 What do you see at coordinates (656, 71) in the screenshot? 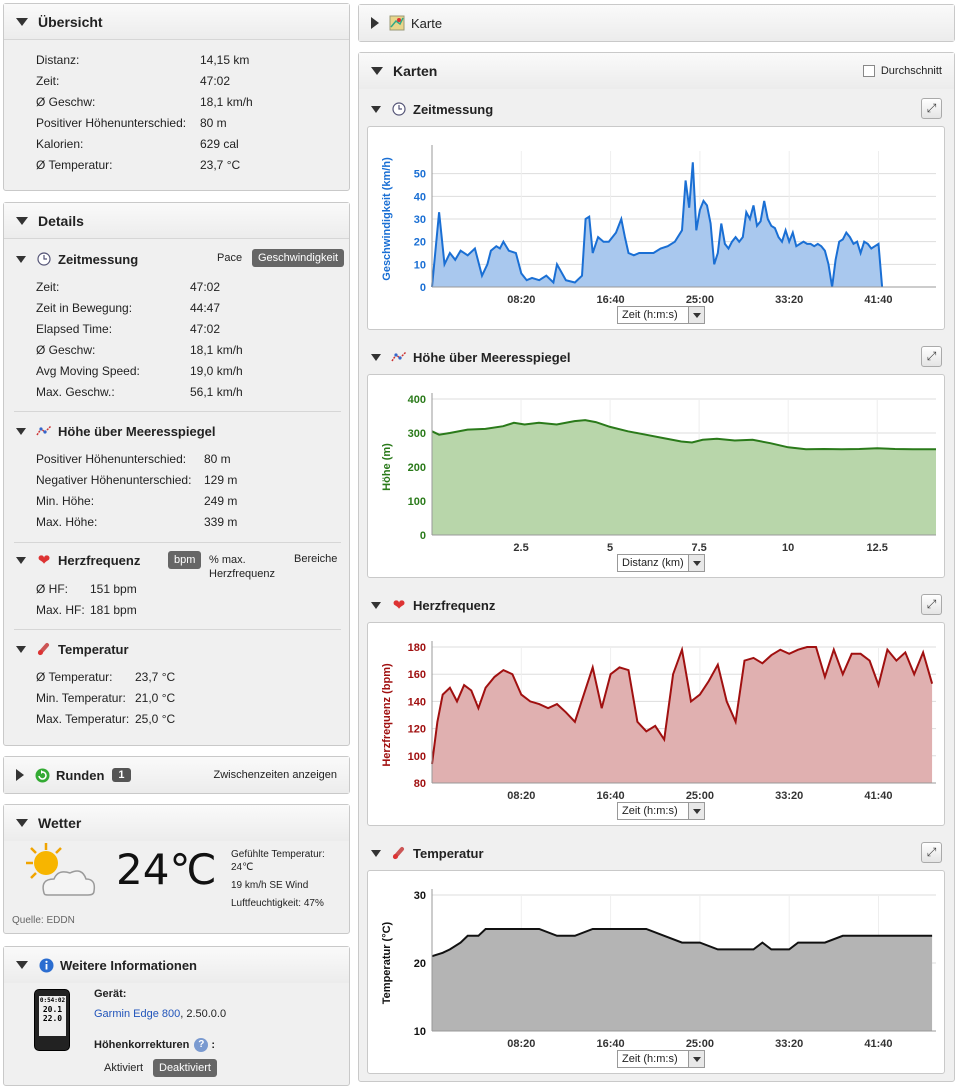
I see `charts-header: Karten Durchschnitt` at bounding box center [656, 71].